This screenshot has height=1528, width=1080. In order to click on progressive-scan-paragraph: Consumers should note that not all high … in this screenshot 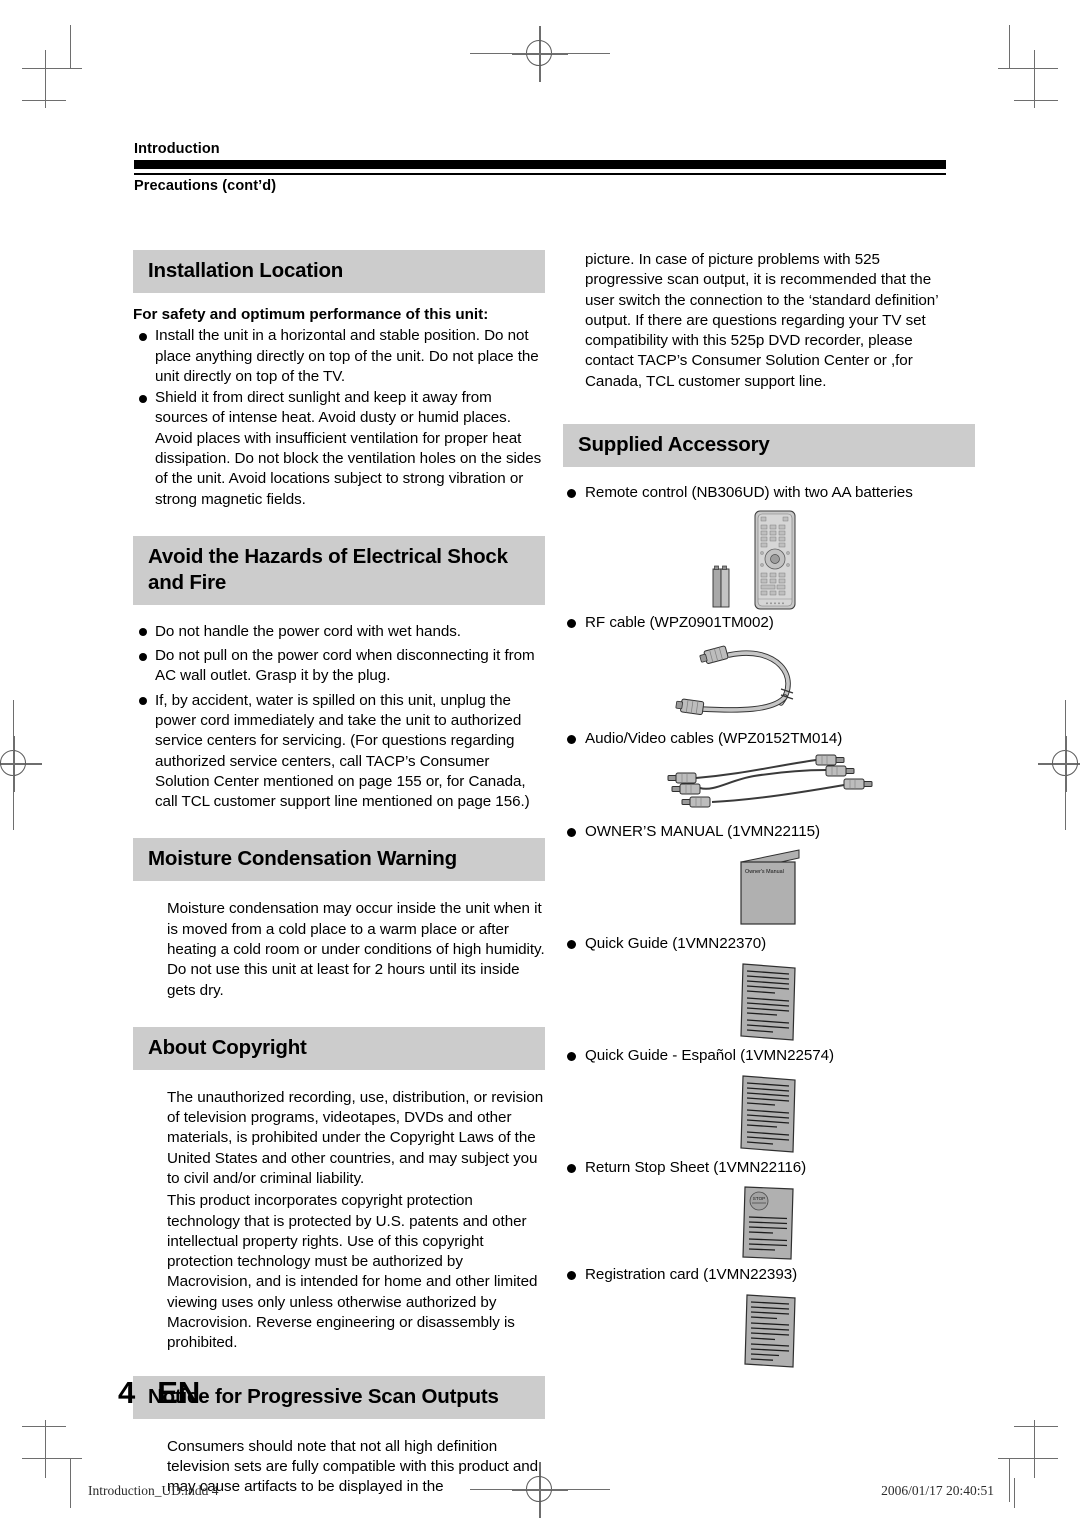, I will do `click(353, 1466)`.